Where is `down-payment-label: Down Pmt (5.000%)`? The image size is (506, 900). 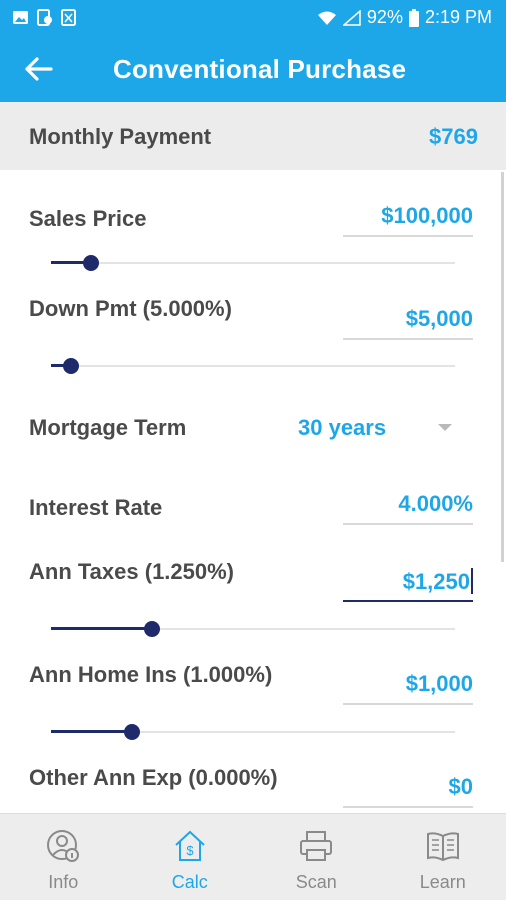
down-payment-label: Down Pmt (5.000%) is located at coordinates (130, 308).